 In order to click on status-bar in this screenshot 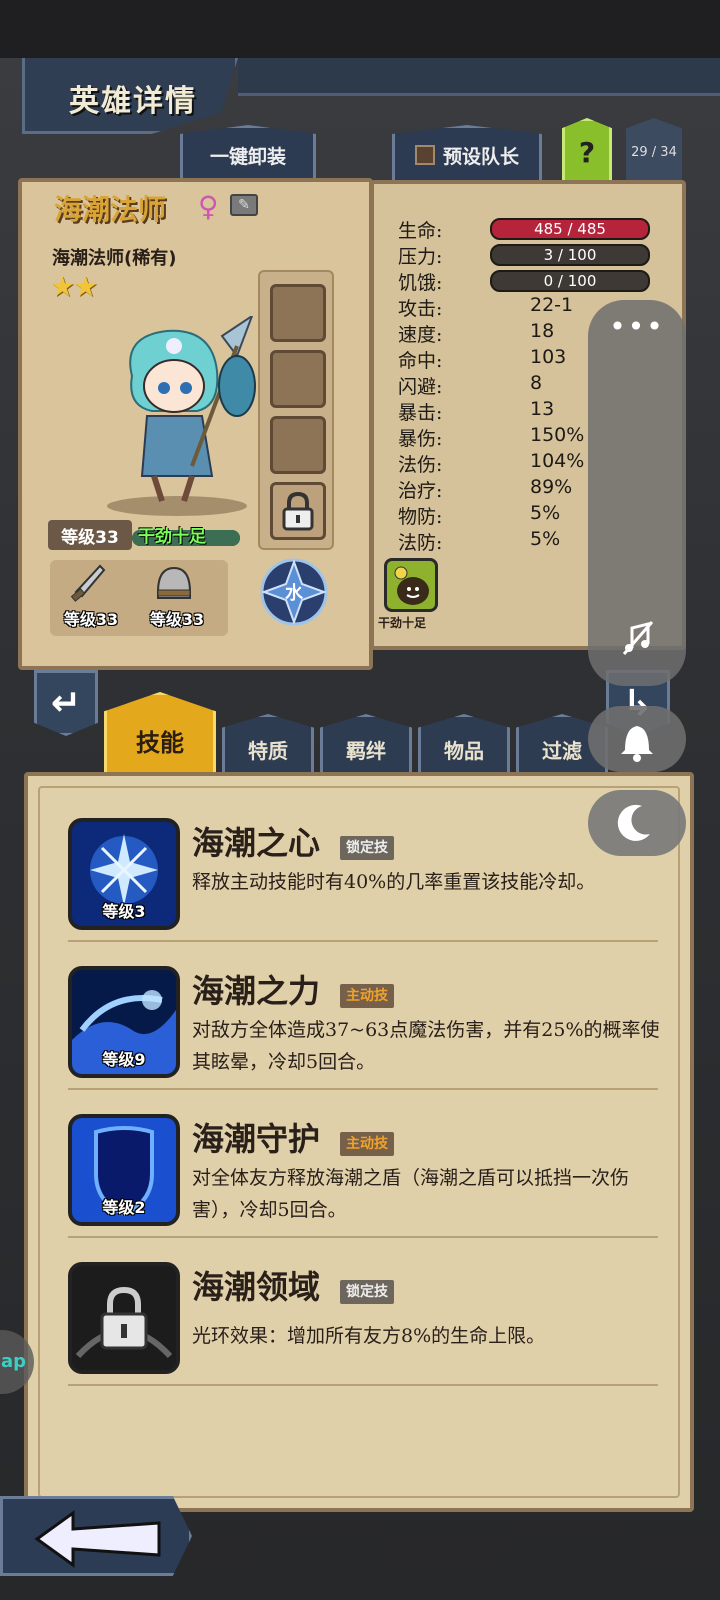, I will do `click(360, 29)`.